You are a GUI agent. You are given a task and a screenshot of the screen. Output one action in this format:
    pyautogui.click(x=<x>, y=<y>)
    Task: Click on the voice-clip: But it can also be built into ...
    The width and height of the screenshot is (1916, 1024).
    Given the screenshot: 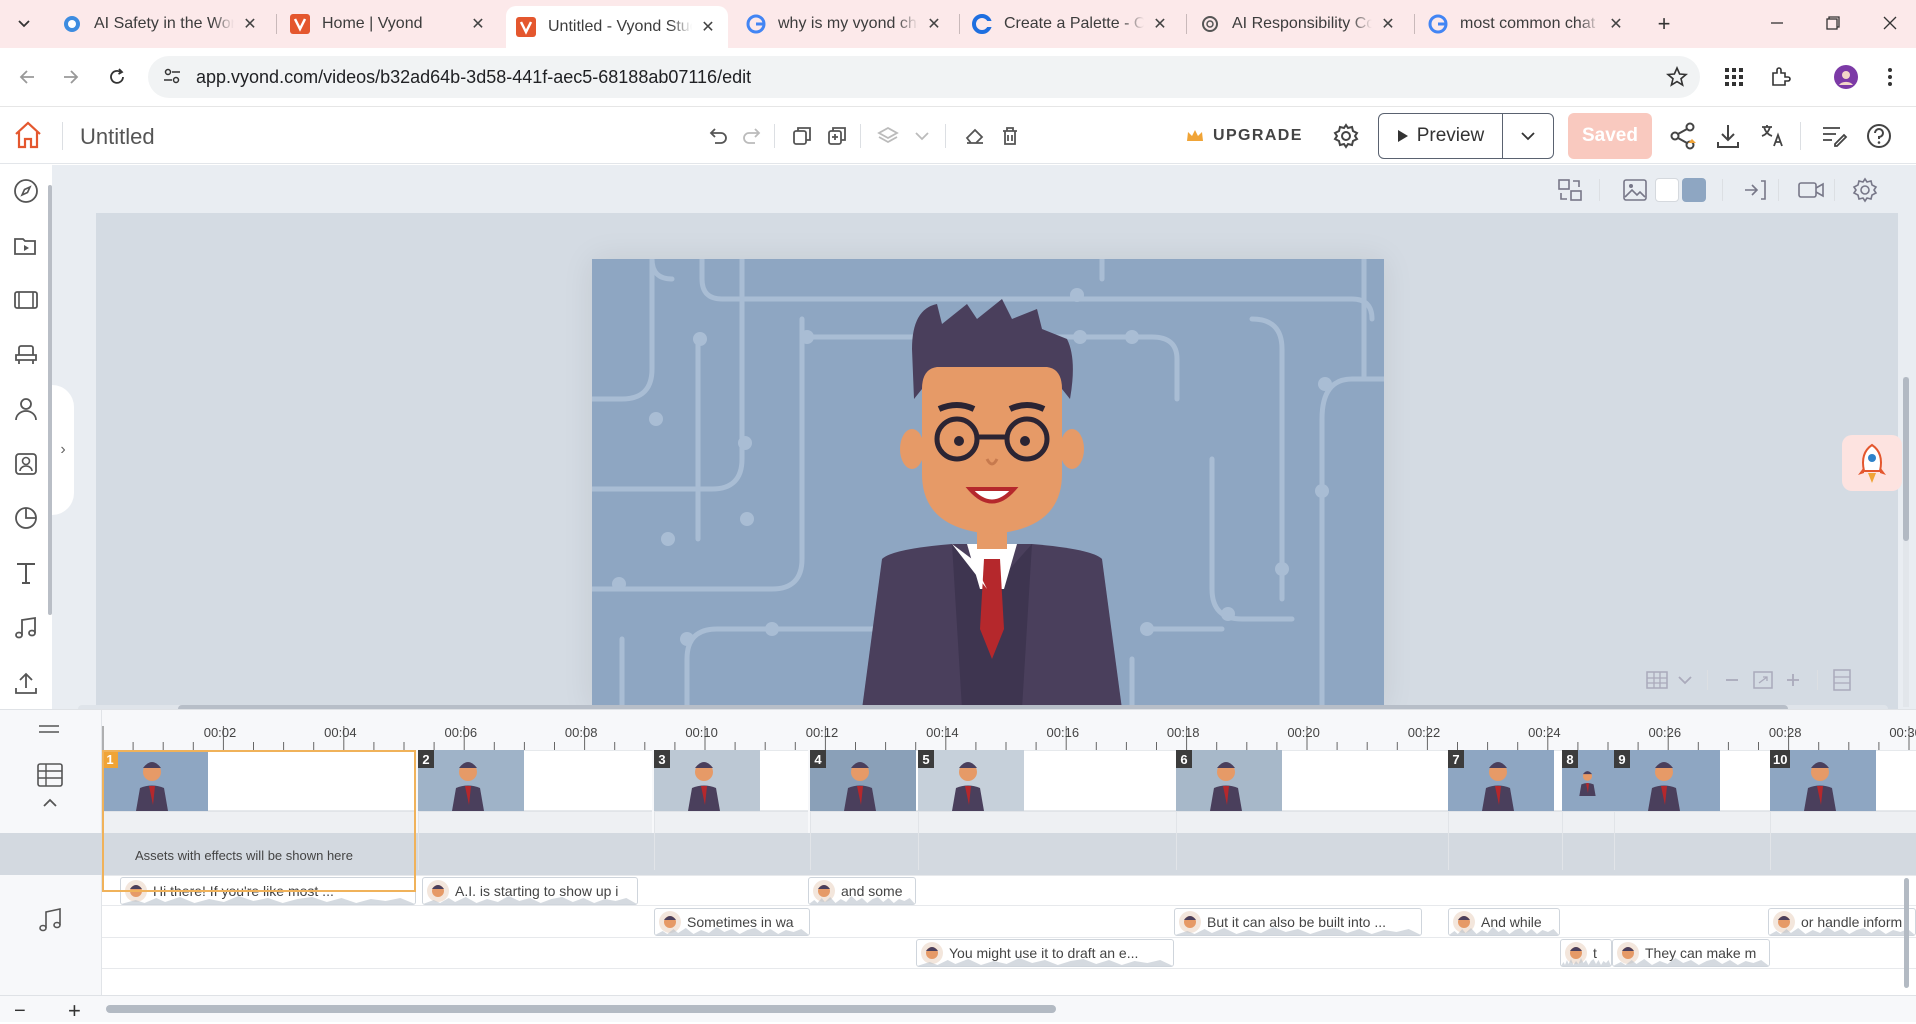 What is the action you would take?
    pyautogui.click(x=1298, y=922)
    